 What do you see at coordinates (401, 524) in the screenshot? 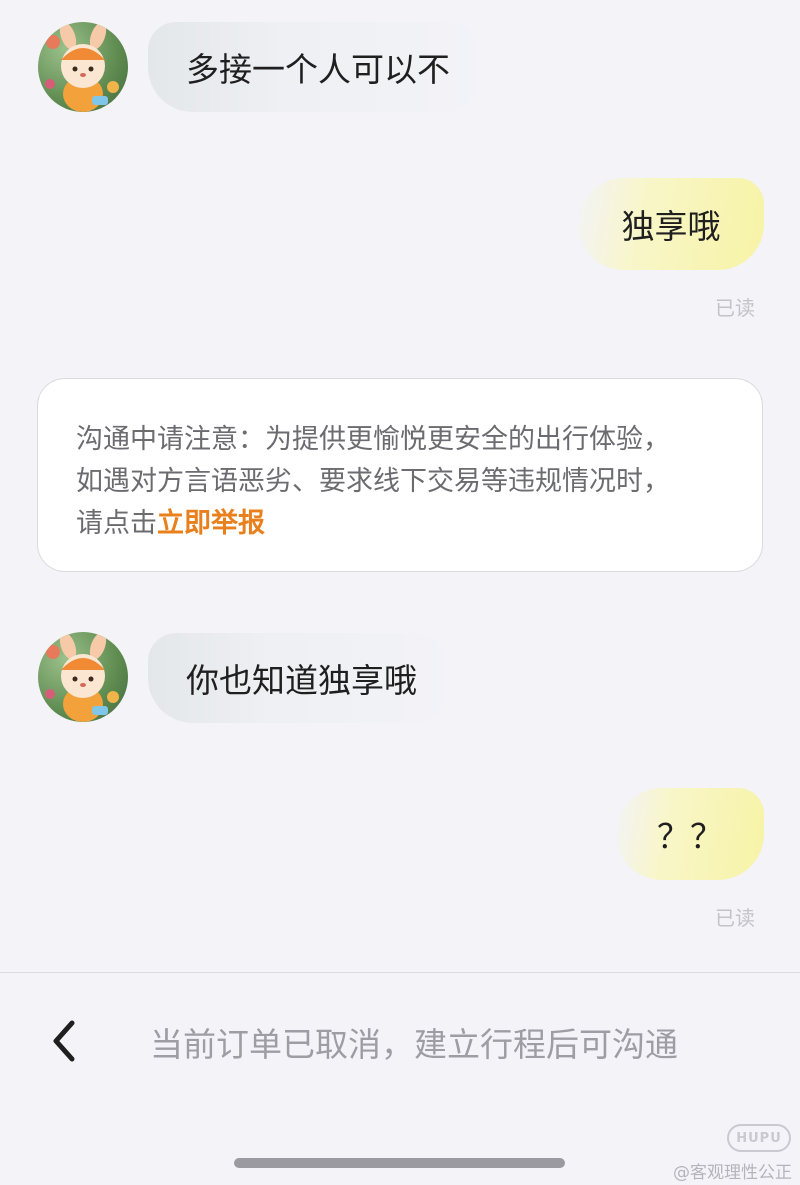
I see `notice-line: 请点击立即举报` at bounding box center [401, 524].